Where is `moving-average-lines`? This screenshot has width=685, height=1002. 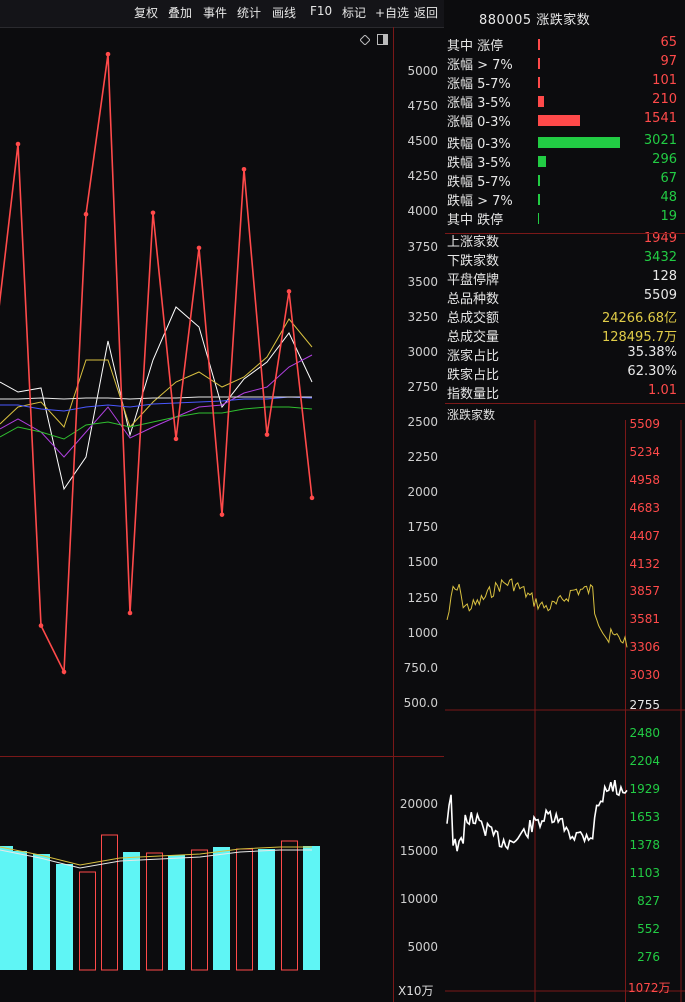
moving-average-lines is located at coordinates (156, 398).